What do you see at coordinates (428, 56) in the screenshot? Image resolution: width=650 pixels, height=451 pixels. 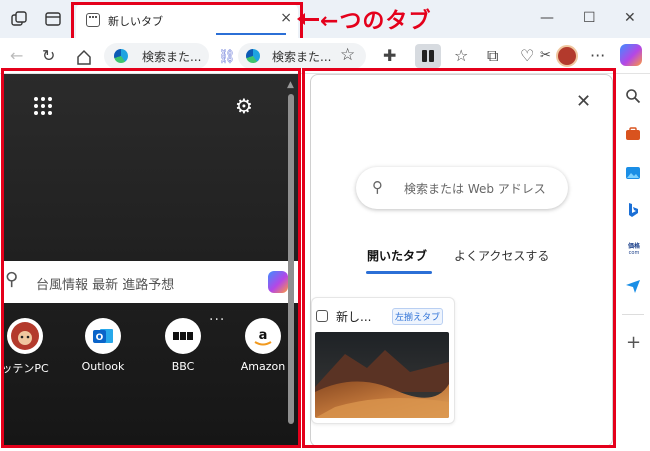 I see `split-screen-icon` at bounding box center [428, 56].